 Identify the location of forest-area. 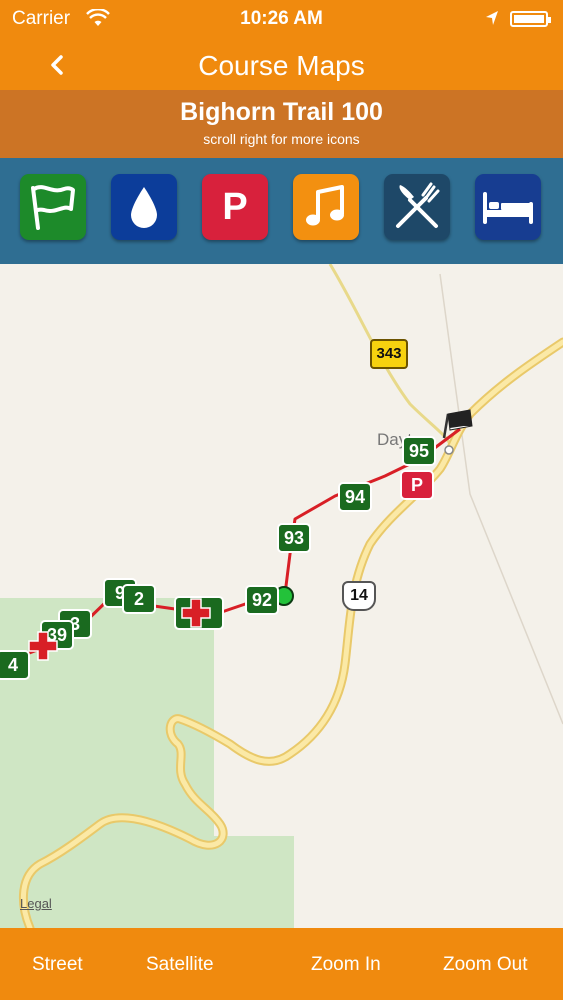
(254, 882).